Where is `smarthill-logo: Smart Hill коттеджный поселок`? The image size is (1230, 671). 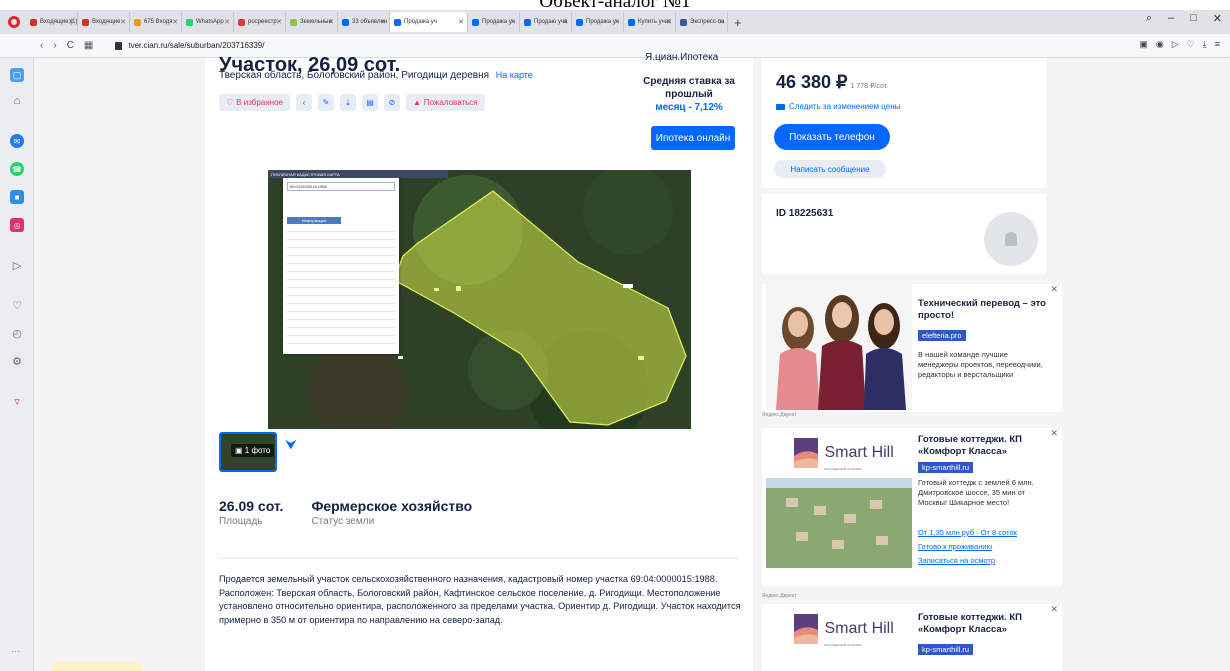
smarthill-logo: Smart Hill коттеджный поселок is located at coordinates (844, 630).